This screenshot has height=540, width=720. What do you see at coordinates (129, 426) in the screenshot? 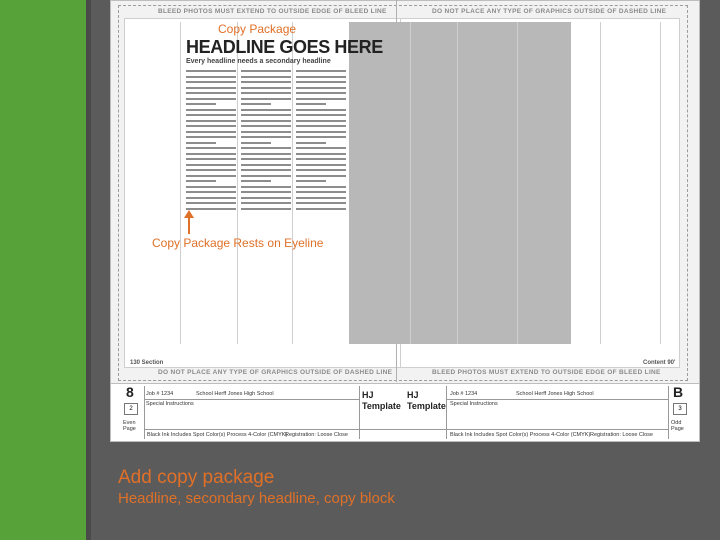
I see `left-page-label: Even Page` at bounding box center [129, 426].